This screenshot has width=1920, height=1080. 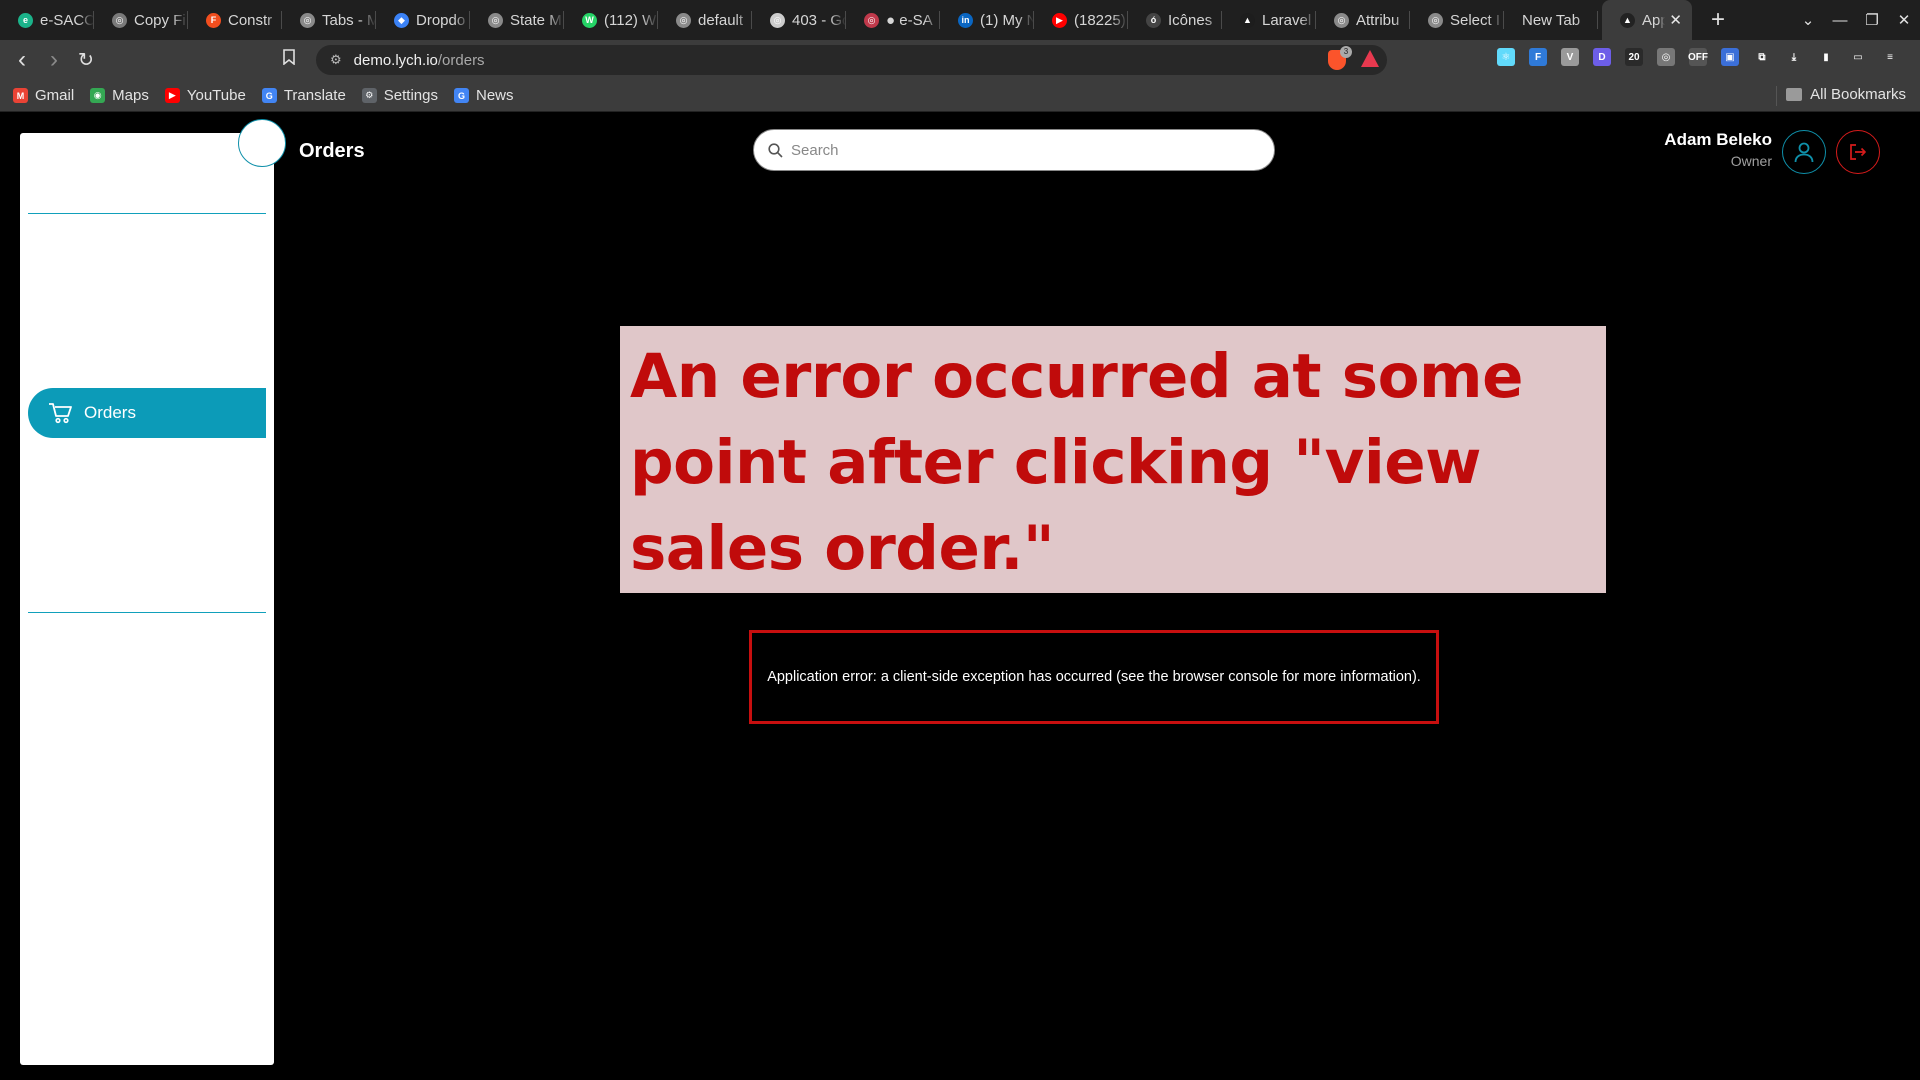 I want to click on browser-tab: W (112) W, so click(x=611, y=20).